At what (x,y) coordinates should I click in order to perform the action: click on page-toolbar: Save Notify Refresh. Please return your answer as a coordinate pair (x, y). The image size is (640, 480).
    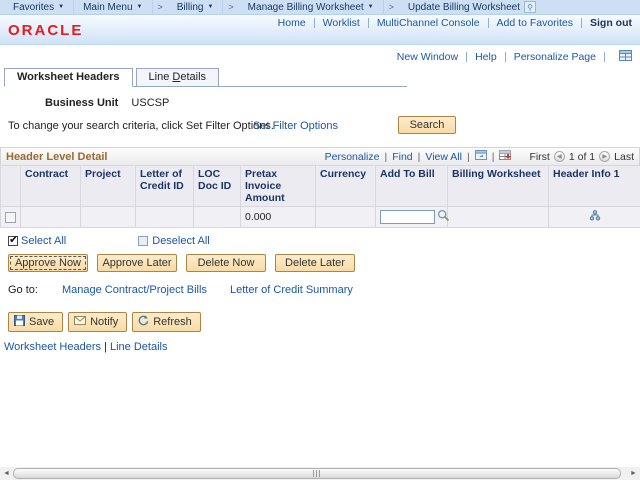
    Looking at the image, I should click on (324, 322).